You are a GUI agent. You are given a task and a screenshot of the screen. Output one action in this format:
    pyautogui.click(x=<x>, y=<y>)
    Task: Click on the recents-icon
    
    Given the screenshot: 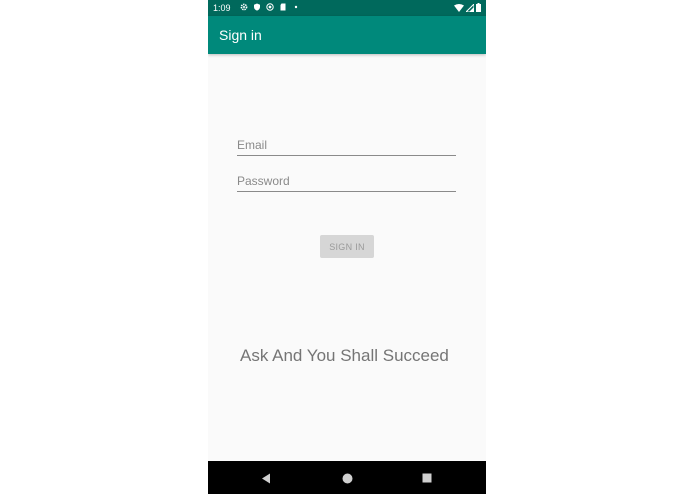 What is the action you would take?
    pyautogui.click(x=427, y=478)
    